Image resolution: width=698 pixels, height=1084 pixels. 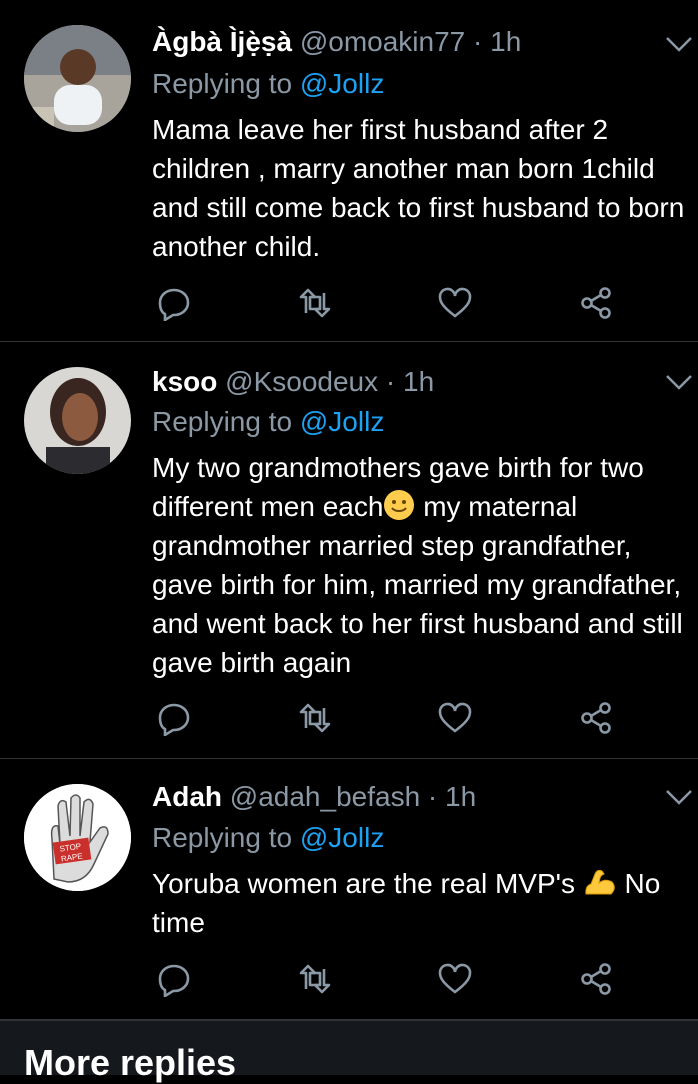 What do you see at coordinates (184, 381) in the screenshot?
I see `display-name: ksoo` at bounding box center [184, 381].